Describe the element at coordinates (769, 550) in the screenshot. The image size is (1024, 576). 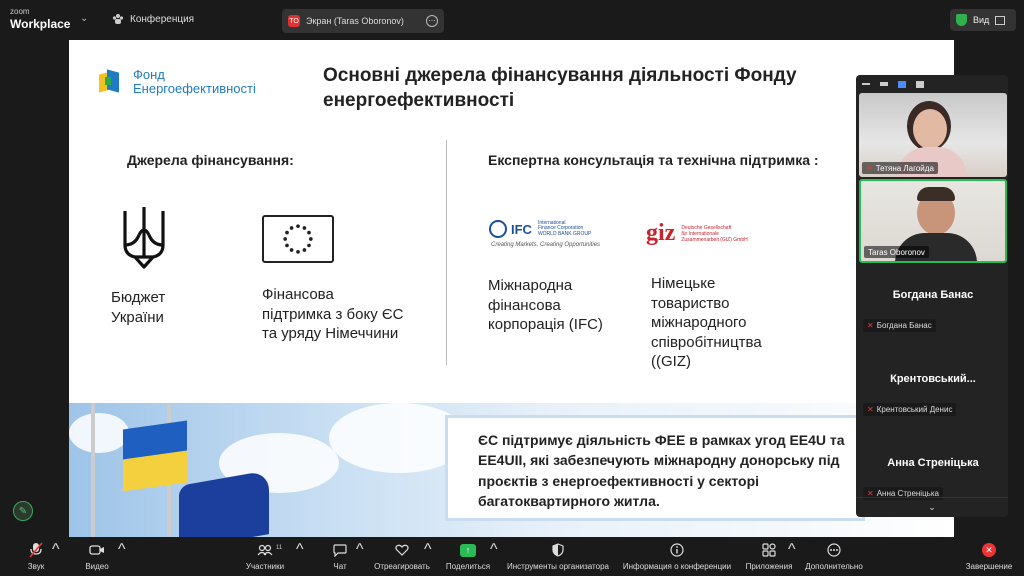
I see `apps-icon` at that location.